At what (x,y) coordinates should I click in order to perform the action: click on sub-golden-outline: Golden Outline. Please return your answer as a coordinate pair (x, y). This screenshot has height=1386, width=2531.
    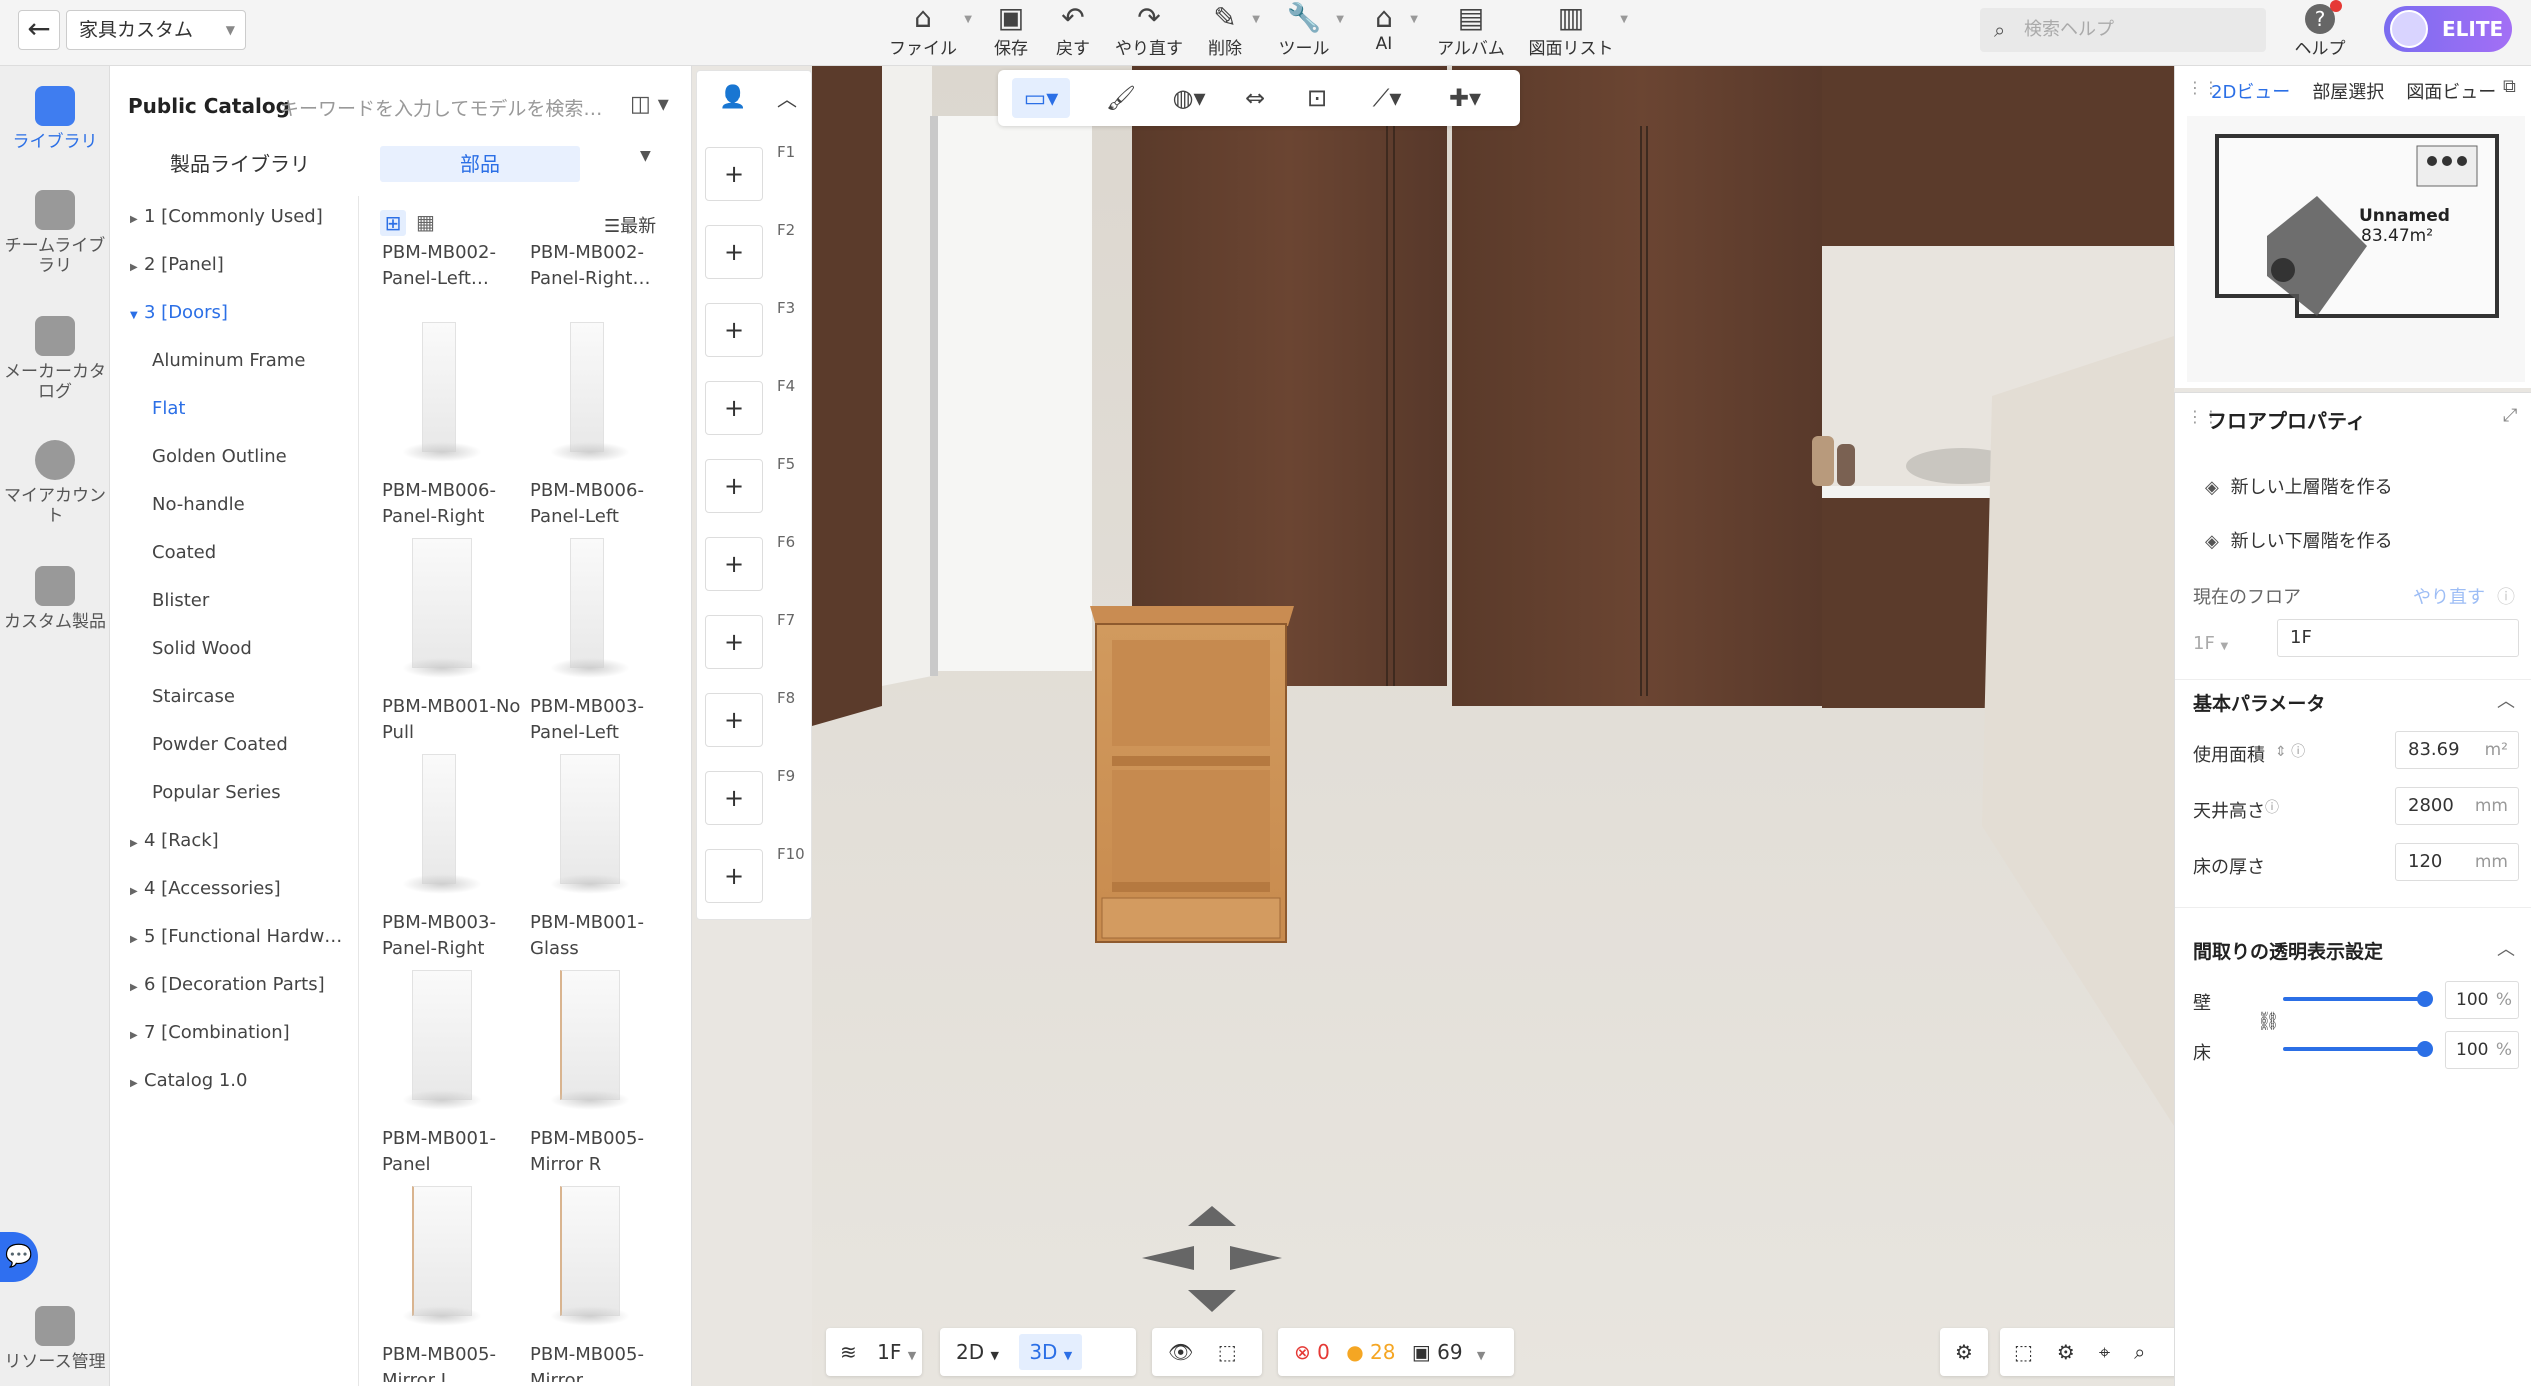
    Looking at the image, I should click on (219, 456).